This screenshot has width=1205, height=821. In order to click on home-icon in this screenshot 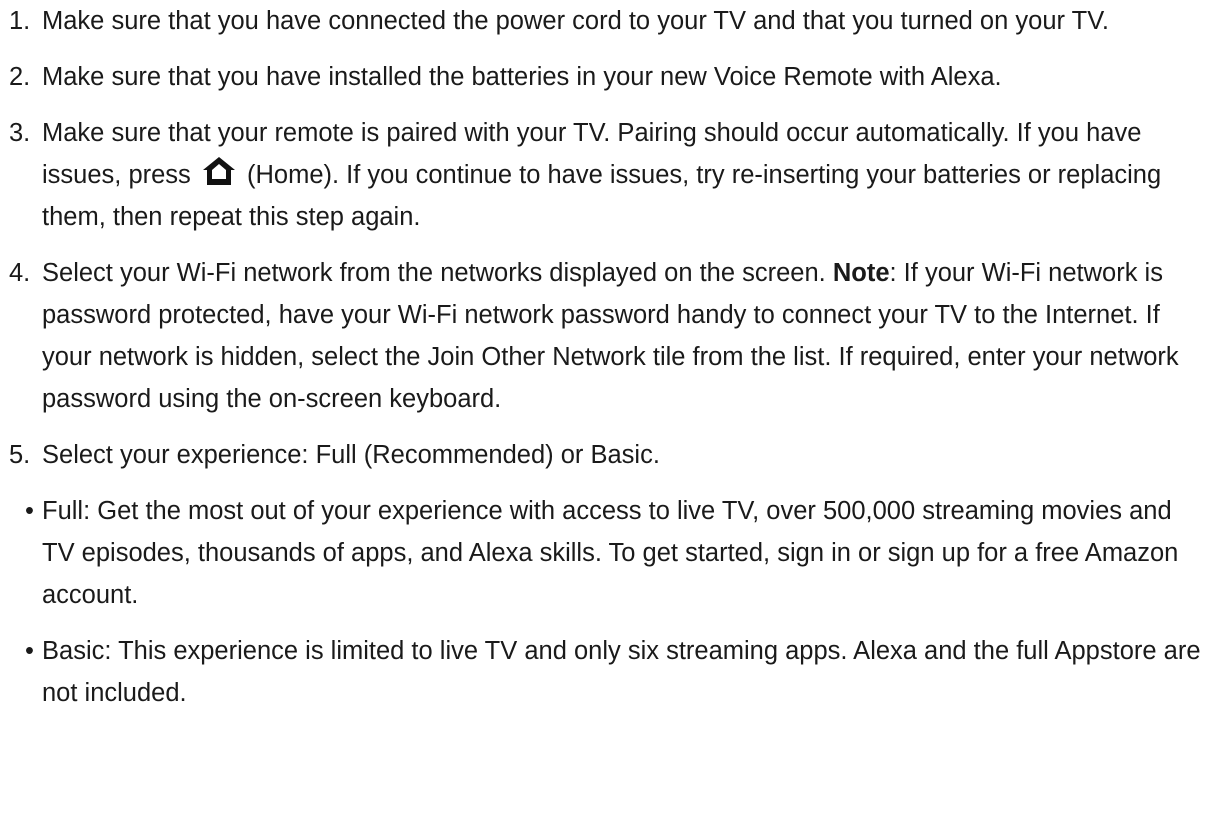, I will do `click(218, 171)`.